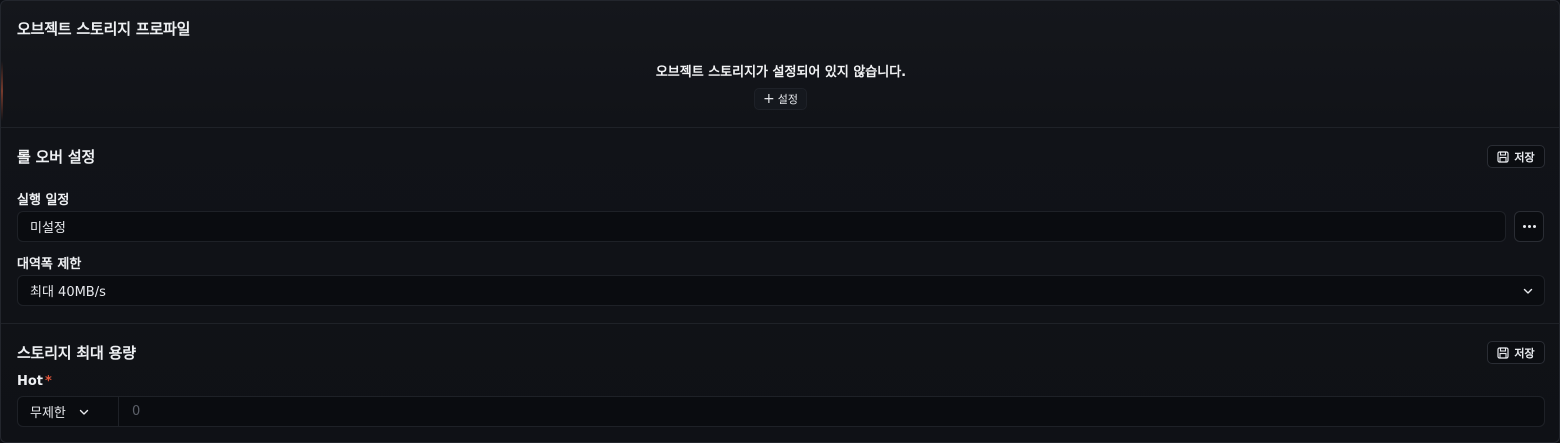 The image size is (1560, 443). Describe the element at coordinates (49, 264) in the screenshot. I see `bandwidth-label: 대역폭 제한` at that location.